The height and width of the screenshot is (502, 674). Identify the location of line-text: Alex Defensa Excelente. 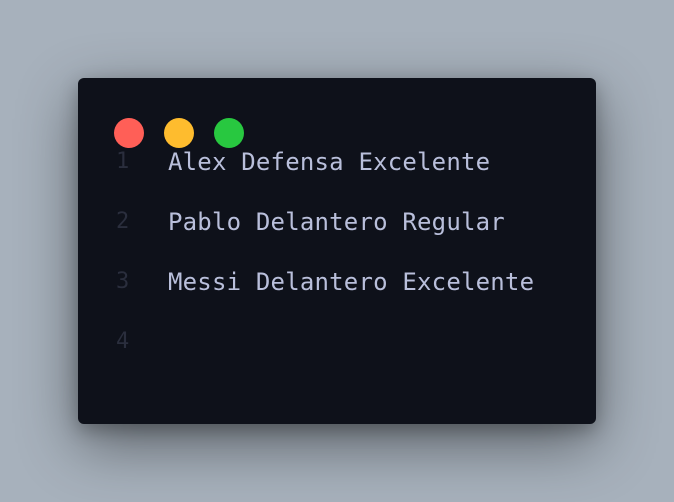
(329, 162).